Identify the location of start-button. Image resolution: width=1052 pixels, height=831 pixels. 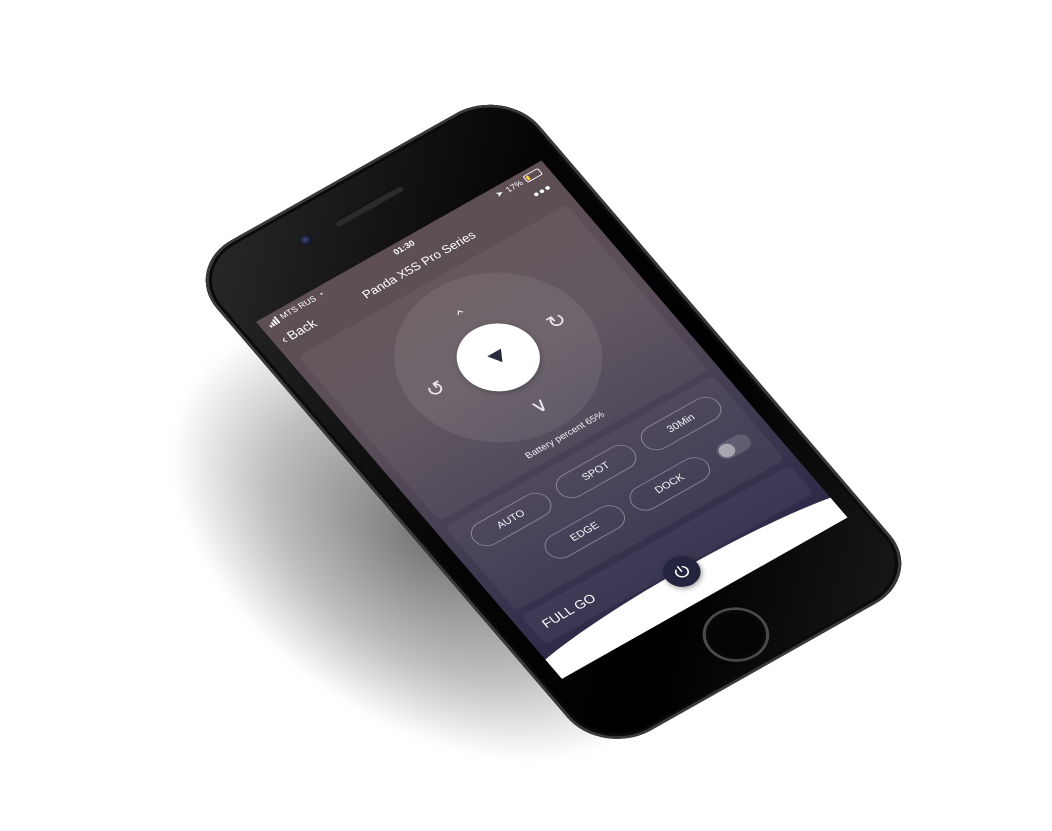
(498, 357).